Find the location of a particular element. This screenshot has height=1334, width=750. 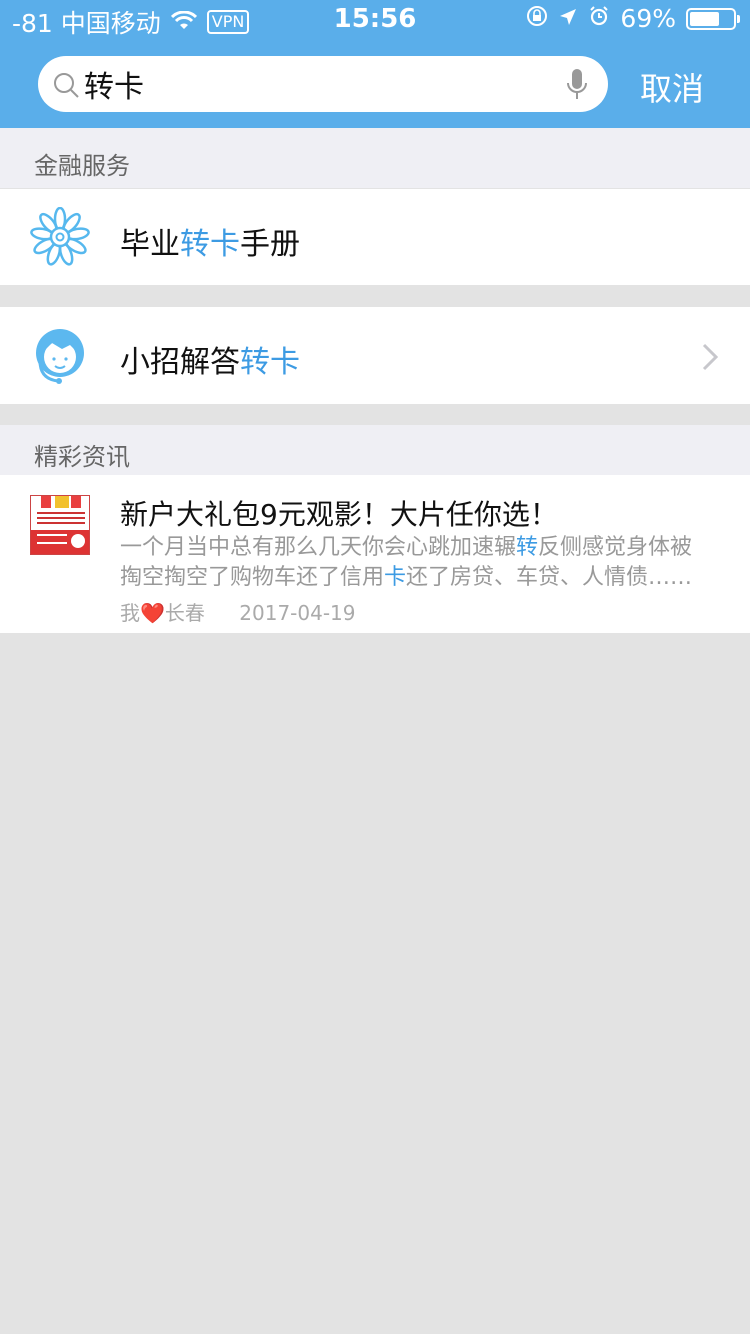

battery-percent: 69% is located at coordinates (648, 18).